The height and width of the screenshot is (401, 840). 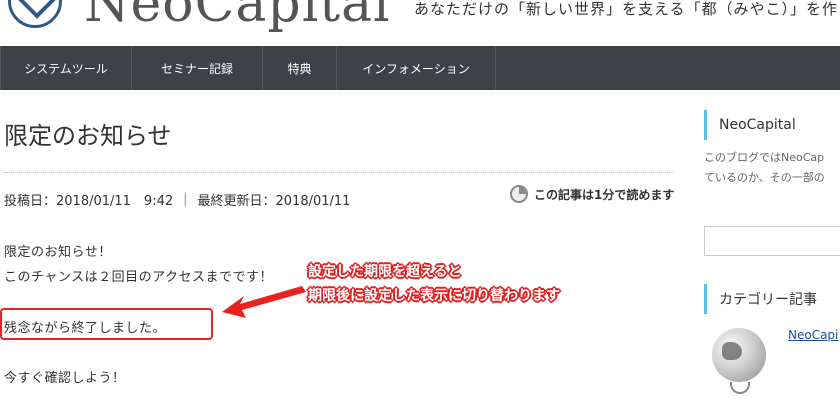 I want to click on sidebar-intro-text-1: このブログではNeoCap, so click(x=764, y=157).